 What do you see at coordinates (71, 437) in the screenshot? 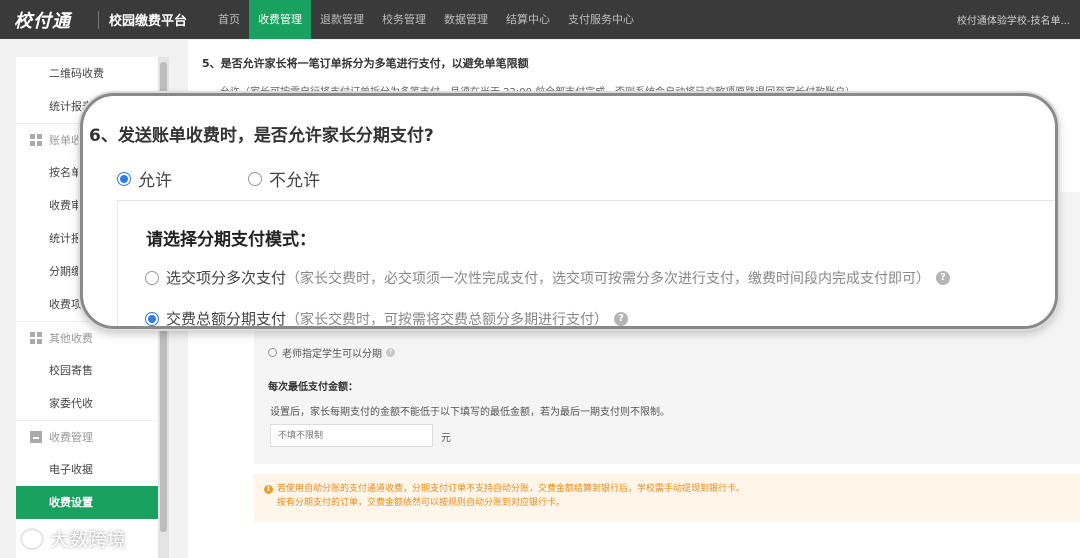
I see `sidebar-group-label: 收费管理` at bounding box center [71, 437].